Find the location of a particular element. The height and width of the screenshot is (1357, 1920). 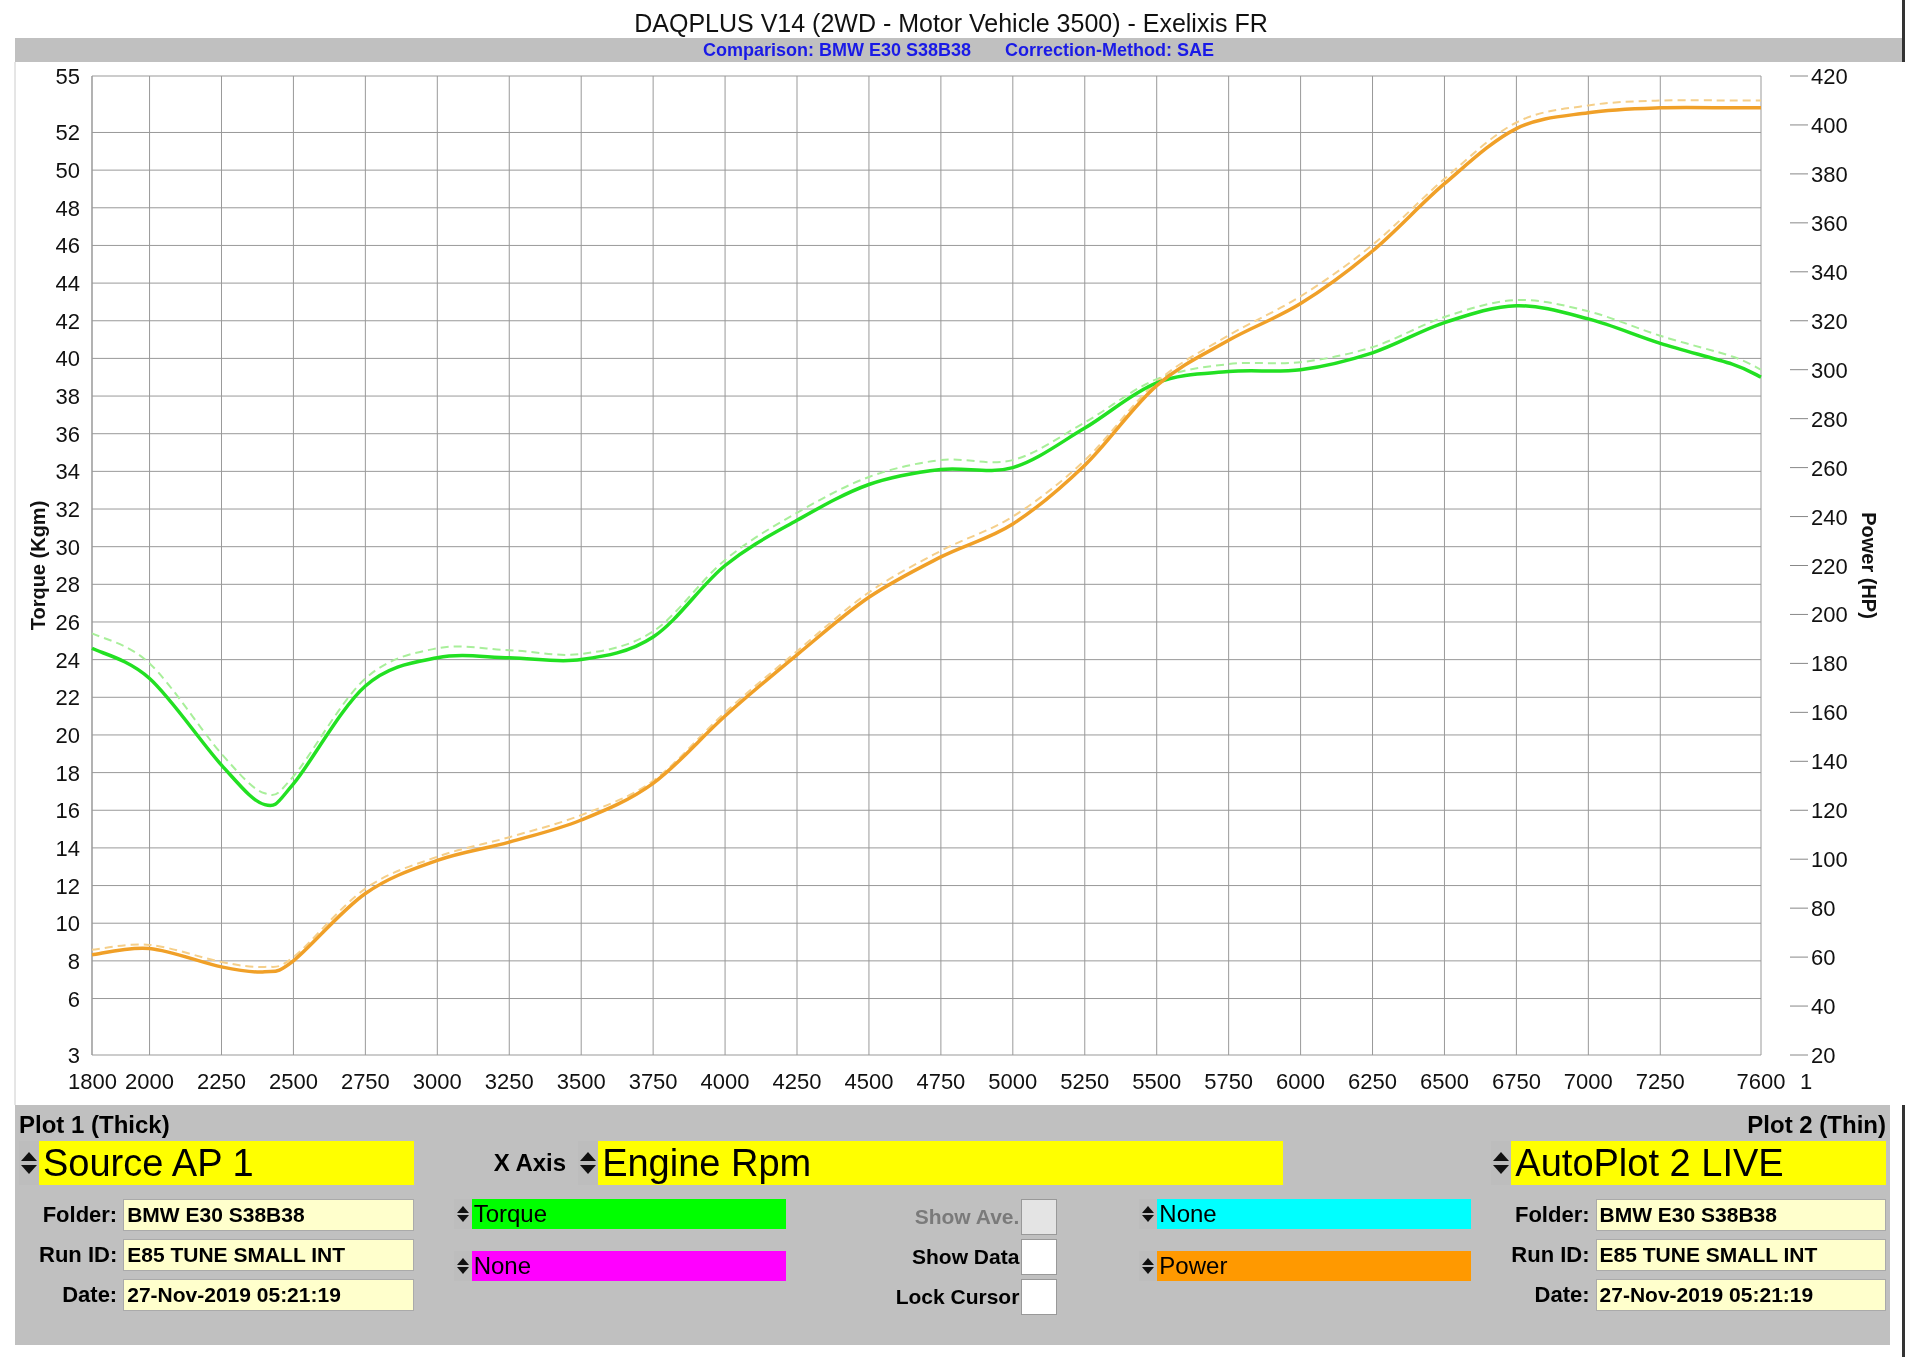

tick-label: 52 is located at coordinates (67, 133).